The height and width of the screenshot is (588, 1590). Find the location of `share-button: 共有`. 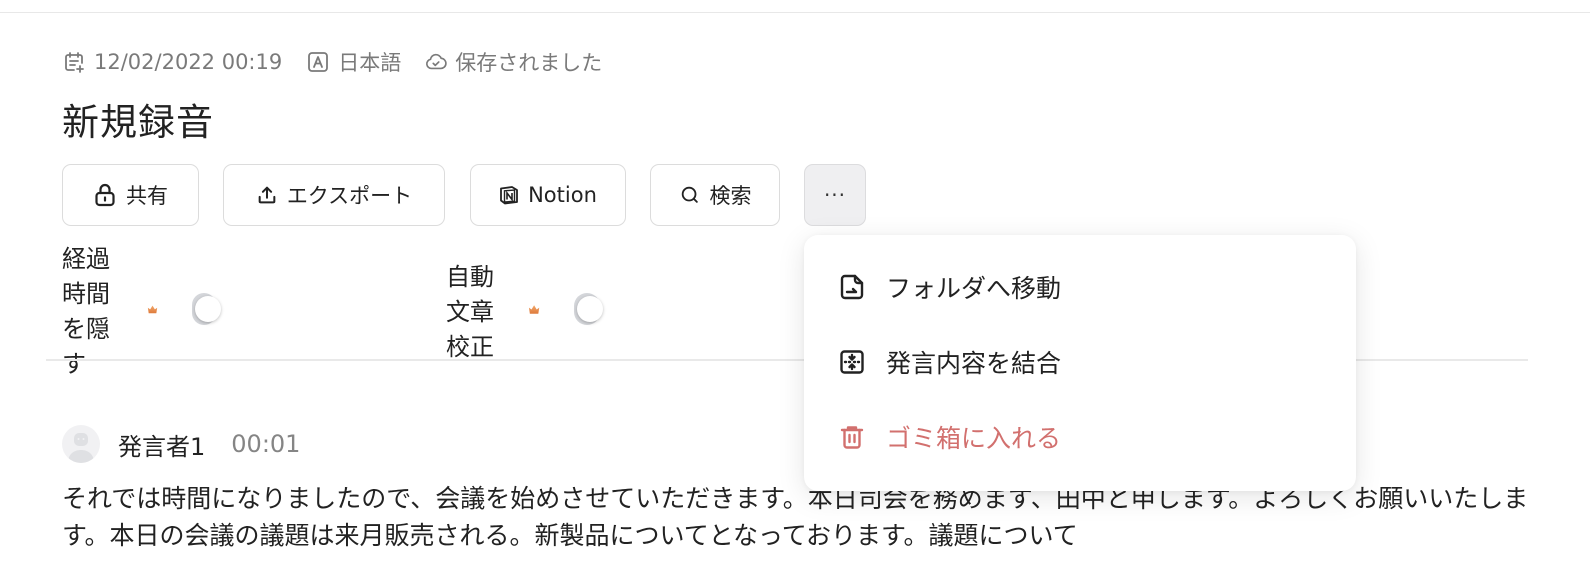

share-button: 共有 is located at coordinates (130, 195).